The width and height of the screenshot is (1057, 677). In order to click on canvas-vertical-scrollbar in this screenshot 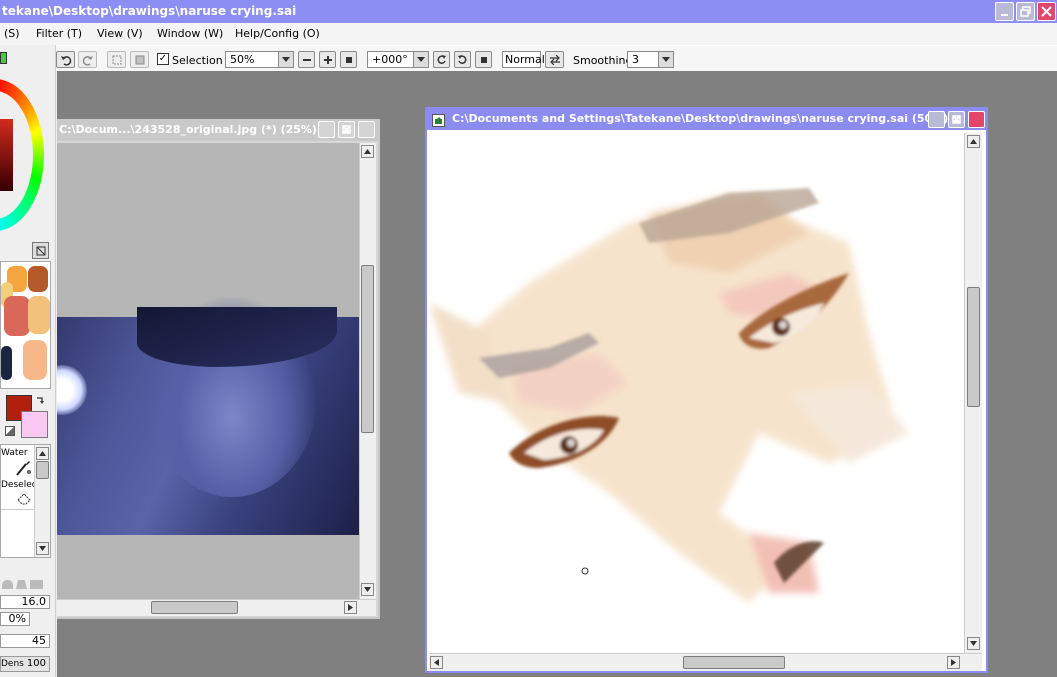, I will do `click(973, 393)`.